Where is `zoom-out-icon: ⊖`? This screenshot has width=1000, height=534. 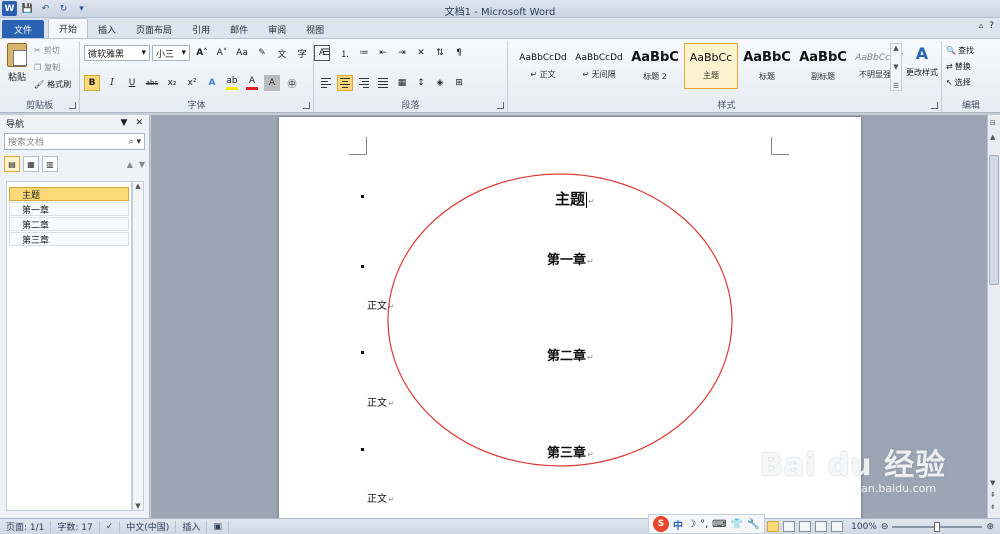 zoom-out-icon: ⊖ is located at coordinates (885, 527).